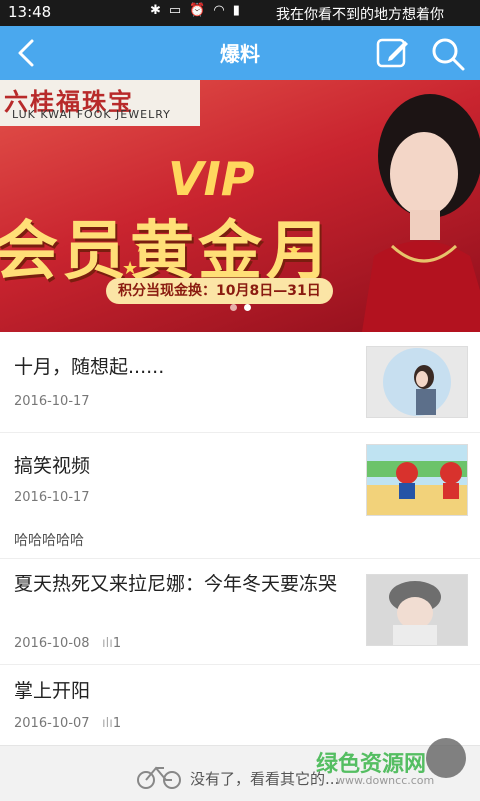 The width and height of the screenshot is (480, 801). Describe the element at coordinates (240, 614) in the screenshot. I see `list-item: 夏天热死又来拉尼娜：今年冬天要冻哭 2016-10-08 ılı1` at that location.